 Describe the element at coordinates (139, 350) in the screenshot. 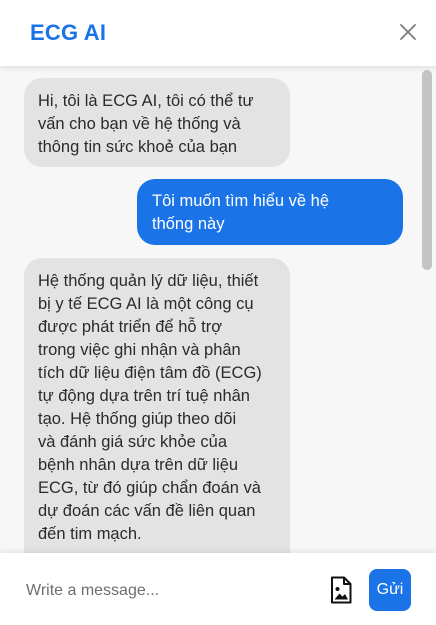

I see `message-line: trong việc ghi nhận và phân` at that location.